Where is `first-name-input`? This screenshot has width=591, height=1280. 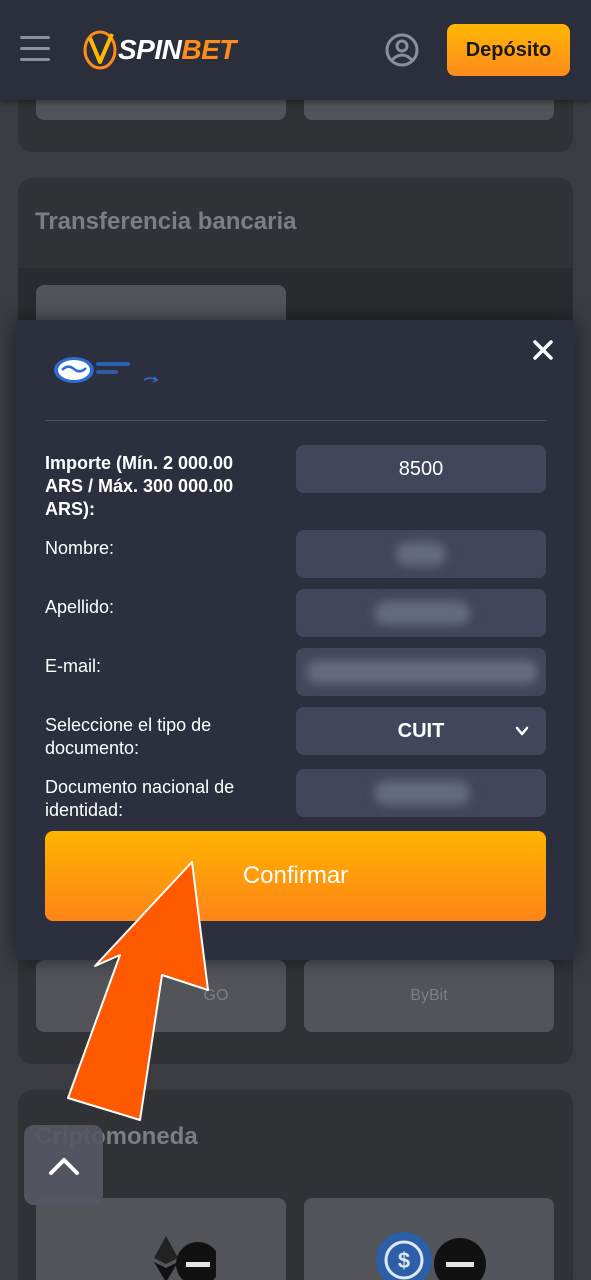
first-name-input is located at coordinates (421, 554).